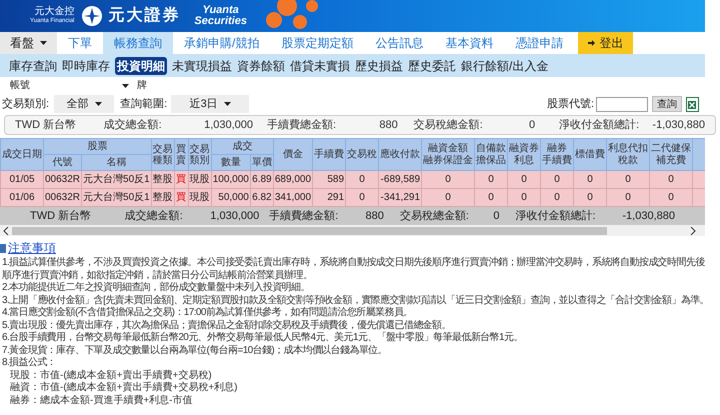 This screenshot has width=720, height=415. Describe the element at coordinates (144, 15) in the screenshot. I see `brand-name: 元大證券` at that location.